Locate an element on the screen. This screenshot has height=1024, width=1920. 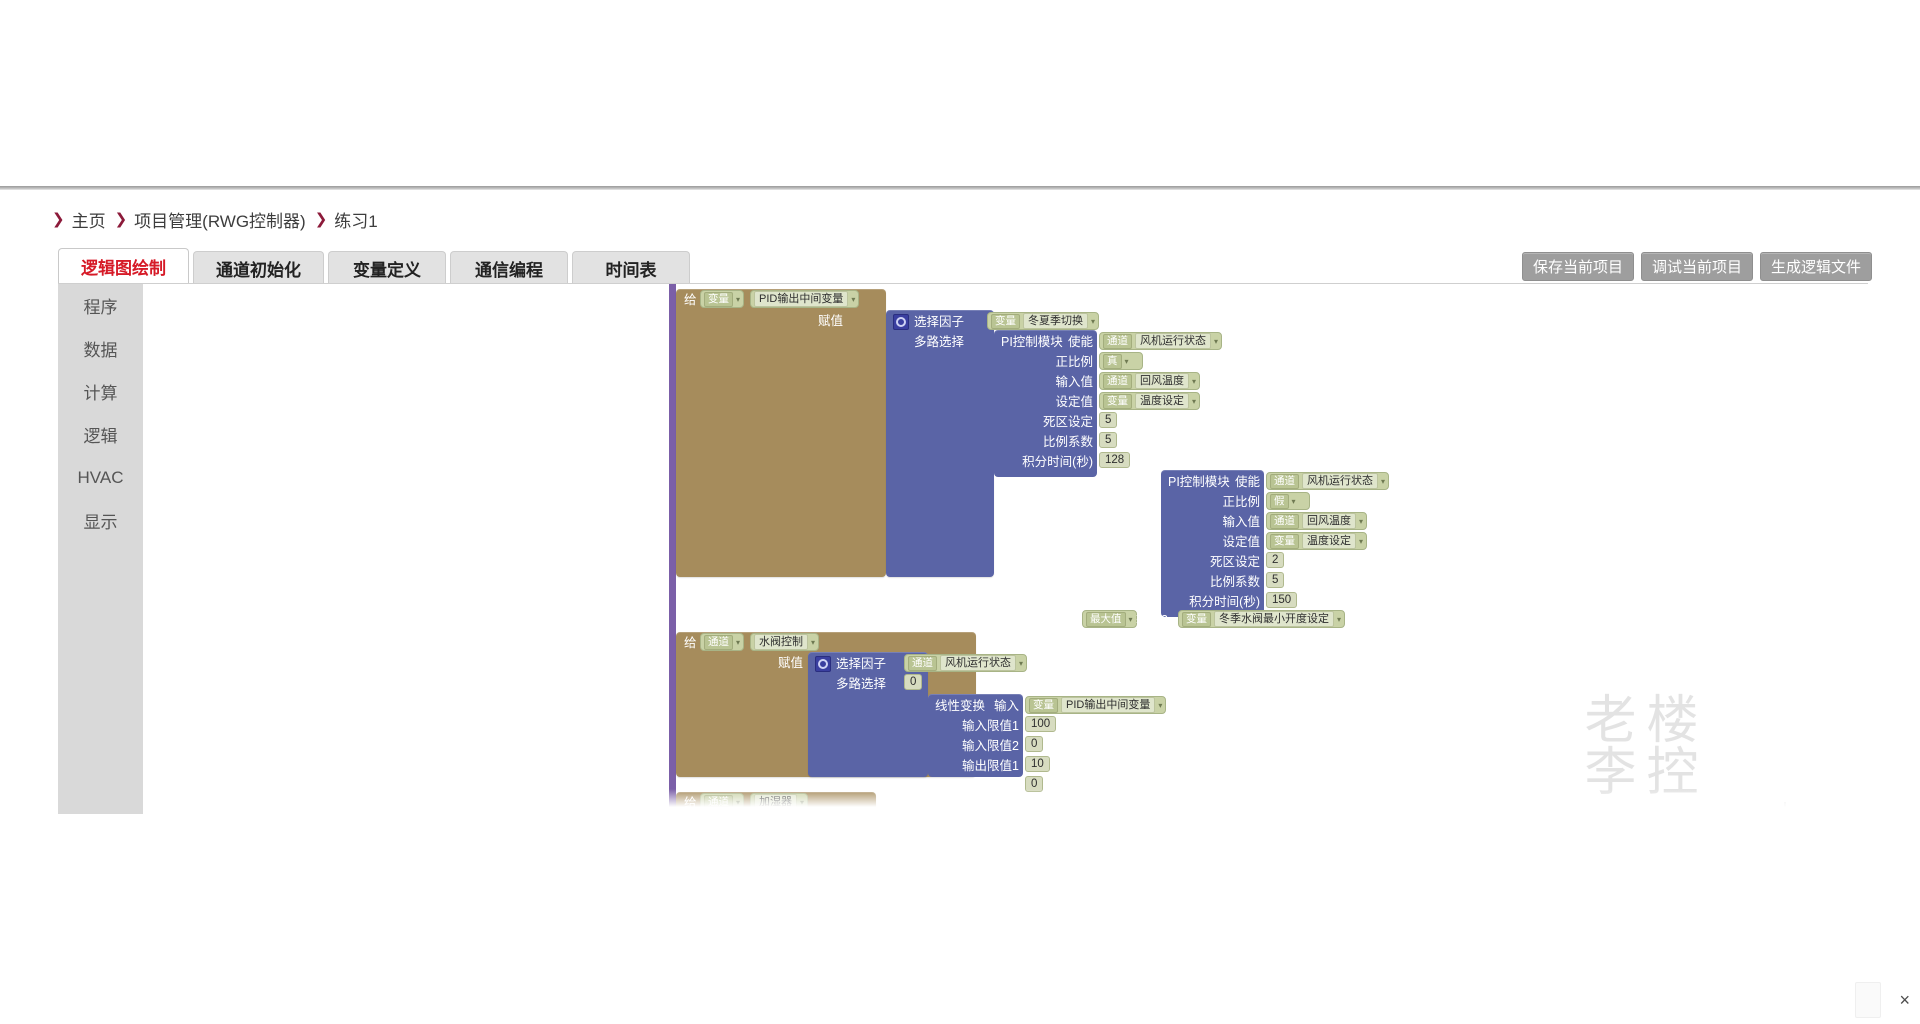
mux1-input2-value: 冬季水阀最小开度设定 is located at coordinates (1274, 619).